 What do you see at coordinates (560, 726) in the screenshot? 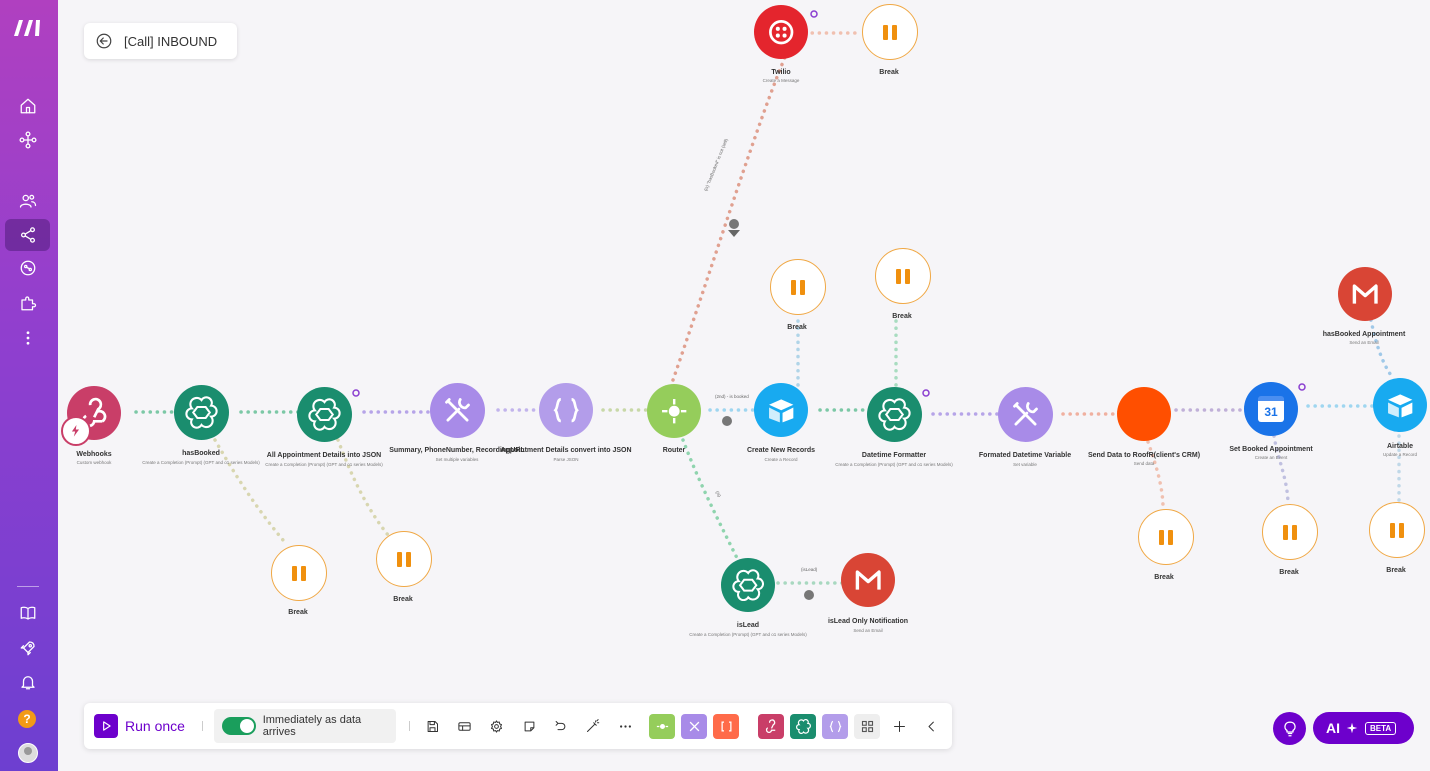
I see `undo-icon` at bounding box center [560, 726].